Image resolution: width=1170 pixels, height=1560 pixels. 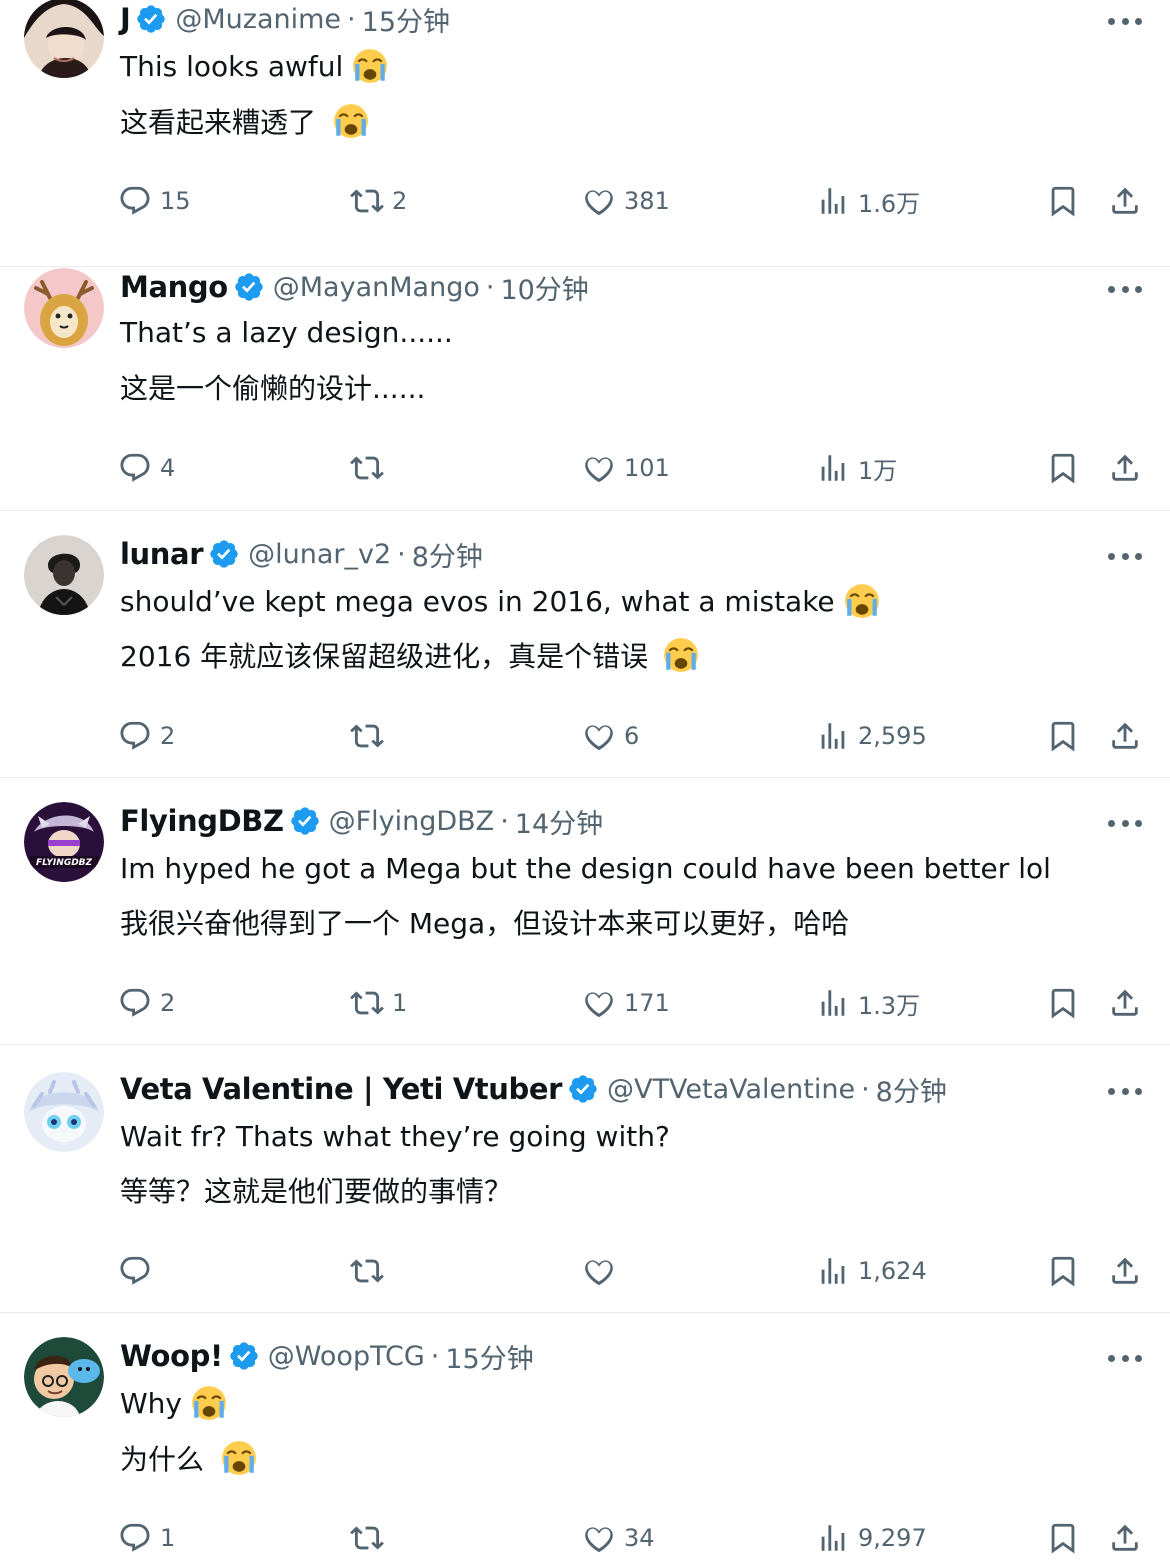 I want to click on like-button: 6, so click(x=610, y=736).